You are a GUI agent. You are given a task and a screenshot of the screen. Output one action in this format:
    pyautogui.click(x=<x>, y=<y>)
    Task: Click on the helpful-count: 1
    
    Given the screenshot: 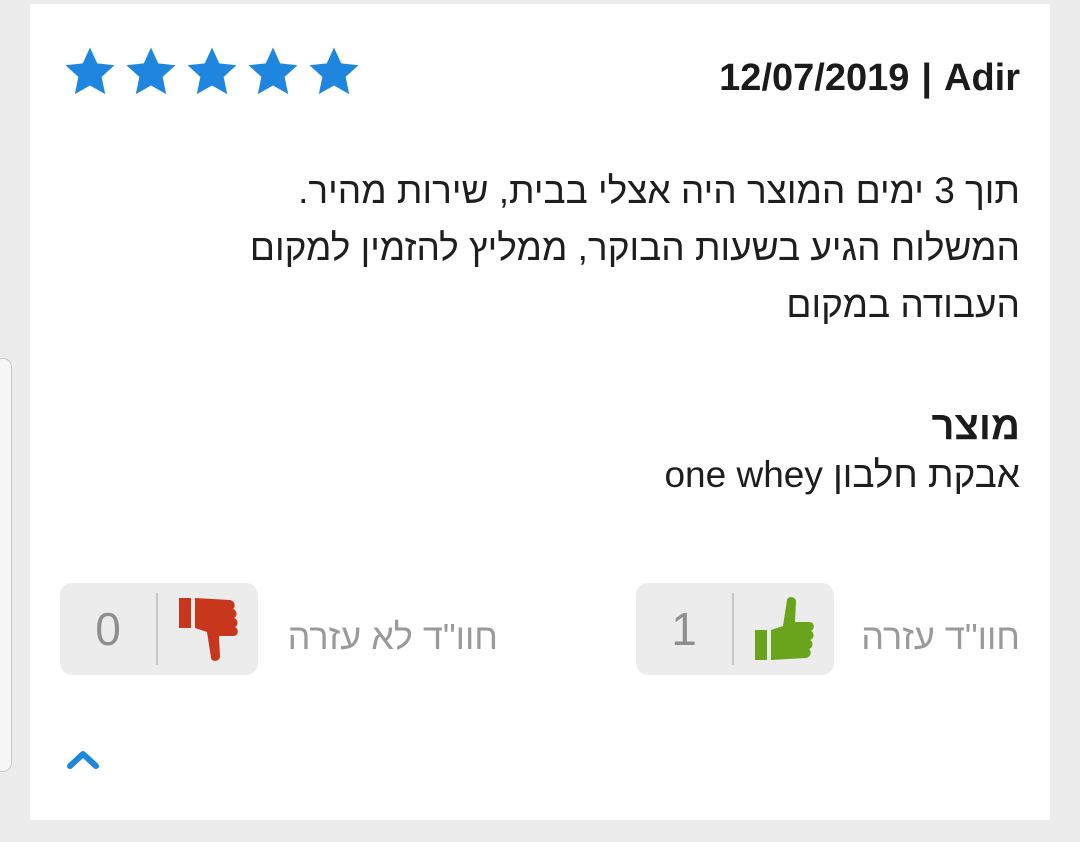 What is the action you would take?
    pyautogui.click(x=684, y=629)
    